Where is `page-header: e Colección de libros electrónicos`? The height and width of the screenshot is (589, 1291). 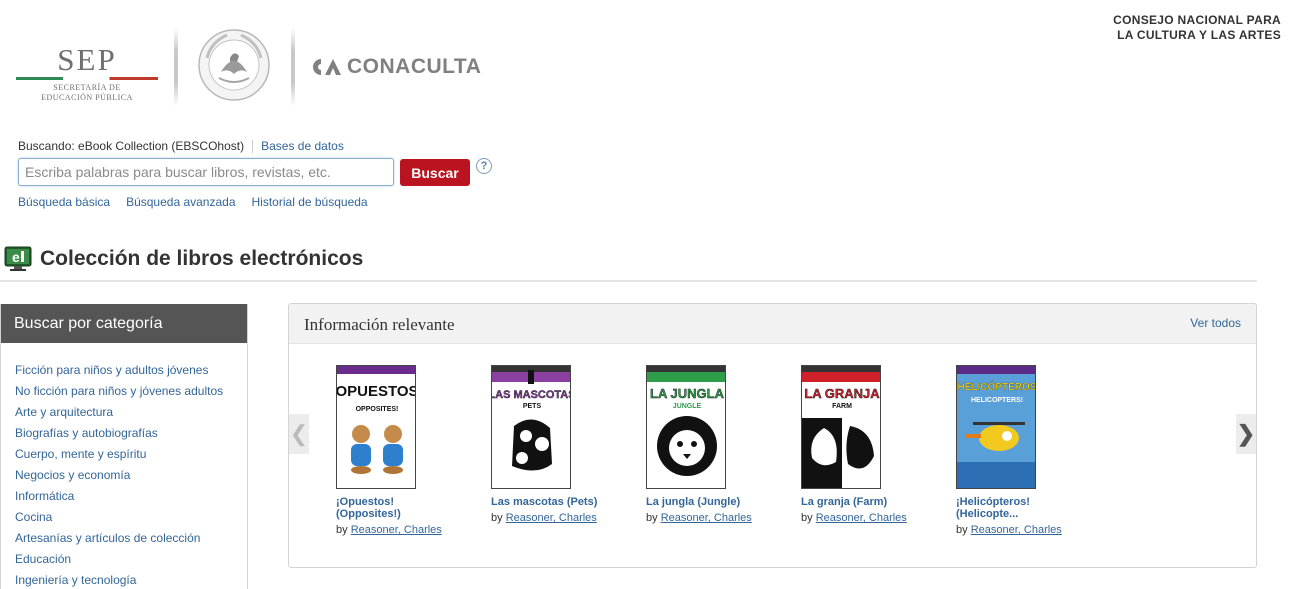 page-header: e Colección de libros electrónicos is located at coordinates (183, 259).